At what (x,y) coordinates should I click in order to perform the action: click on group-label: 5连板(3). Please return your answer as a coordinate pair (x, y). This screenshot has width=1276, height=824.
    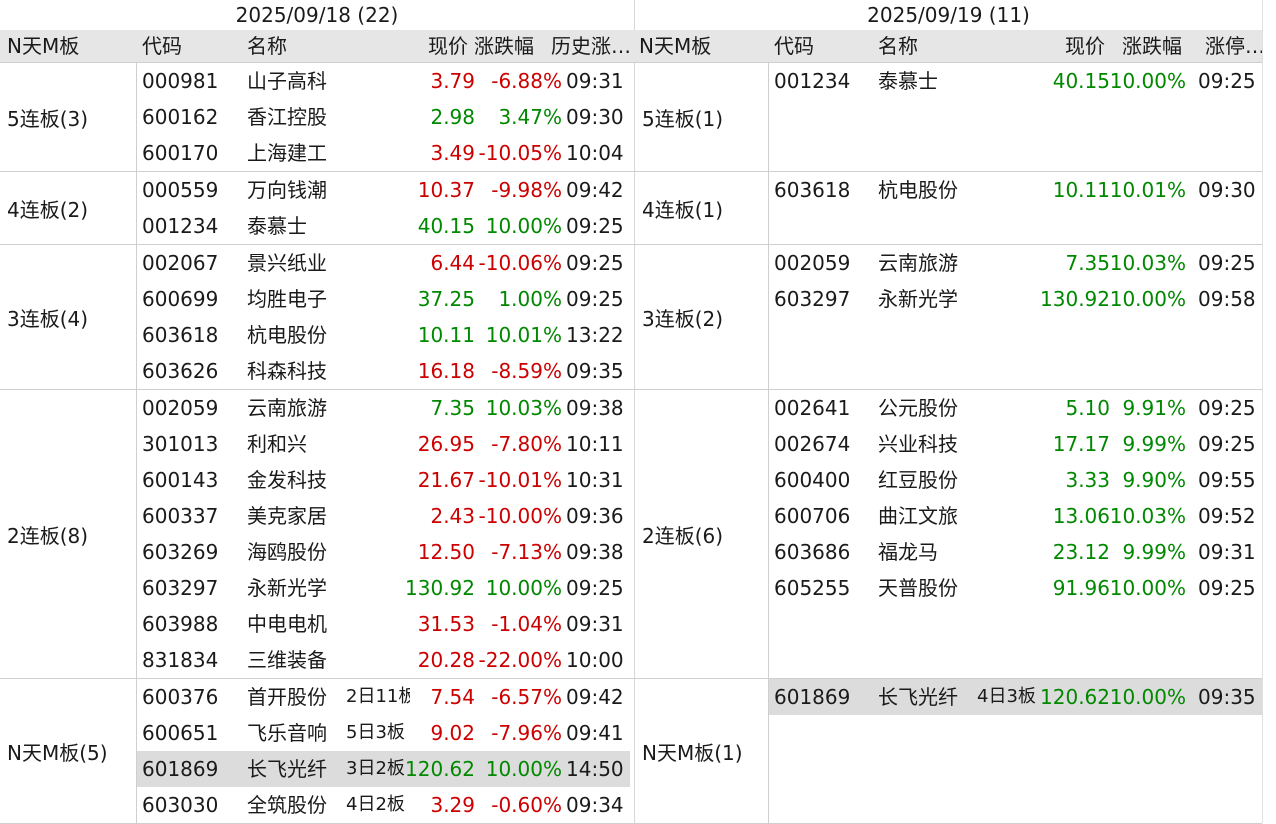
    Looking at the image, I should click on (68, 117).